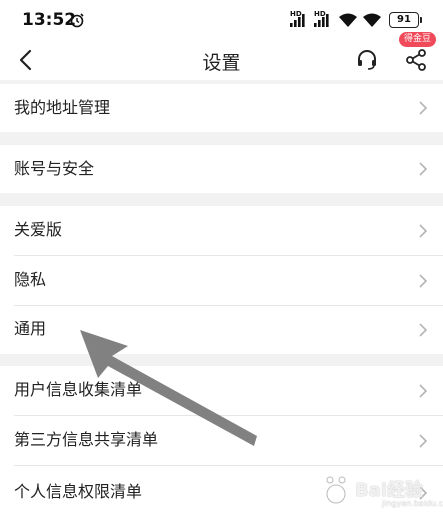 This screenshot has width=443, height=519. What do you see at coordinates (412, 503) in the screenshot?
I see `watermark-url: jingyan.baidu.com` at bounding box center [412, 503].